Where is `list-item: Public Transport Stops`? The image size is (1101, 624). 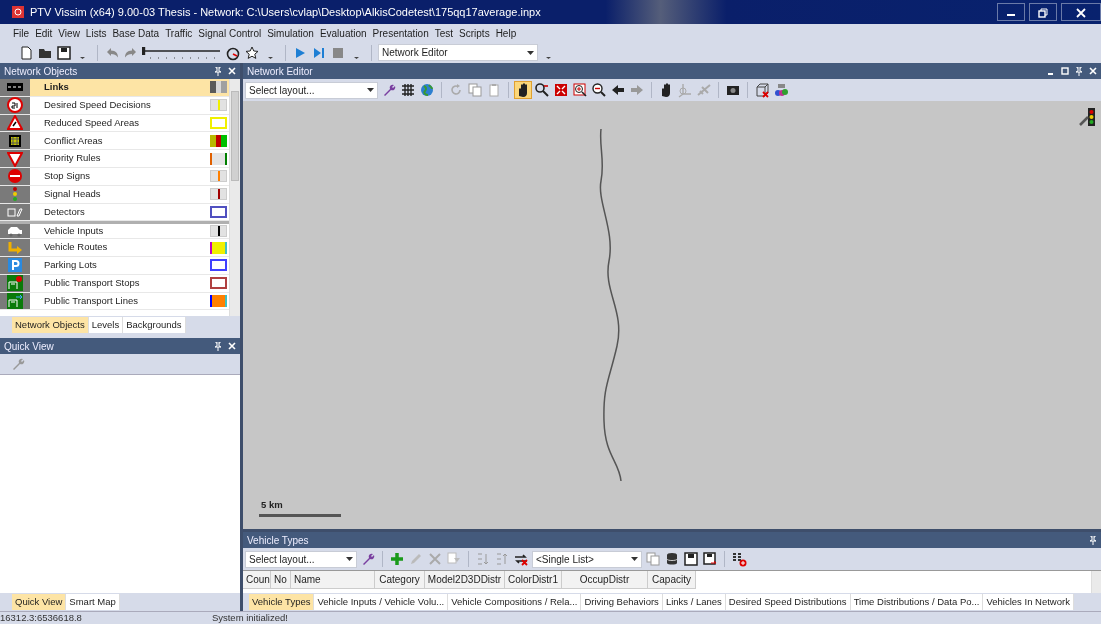 list-item: Public Transport Stops is located at coordinates (114, 283).